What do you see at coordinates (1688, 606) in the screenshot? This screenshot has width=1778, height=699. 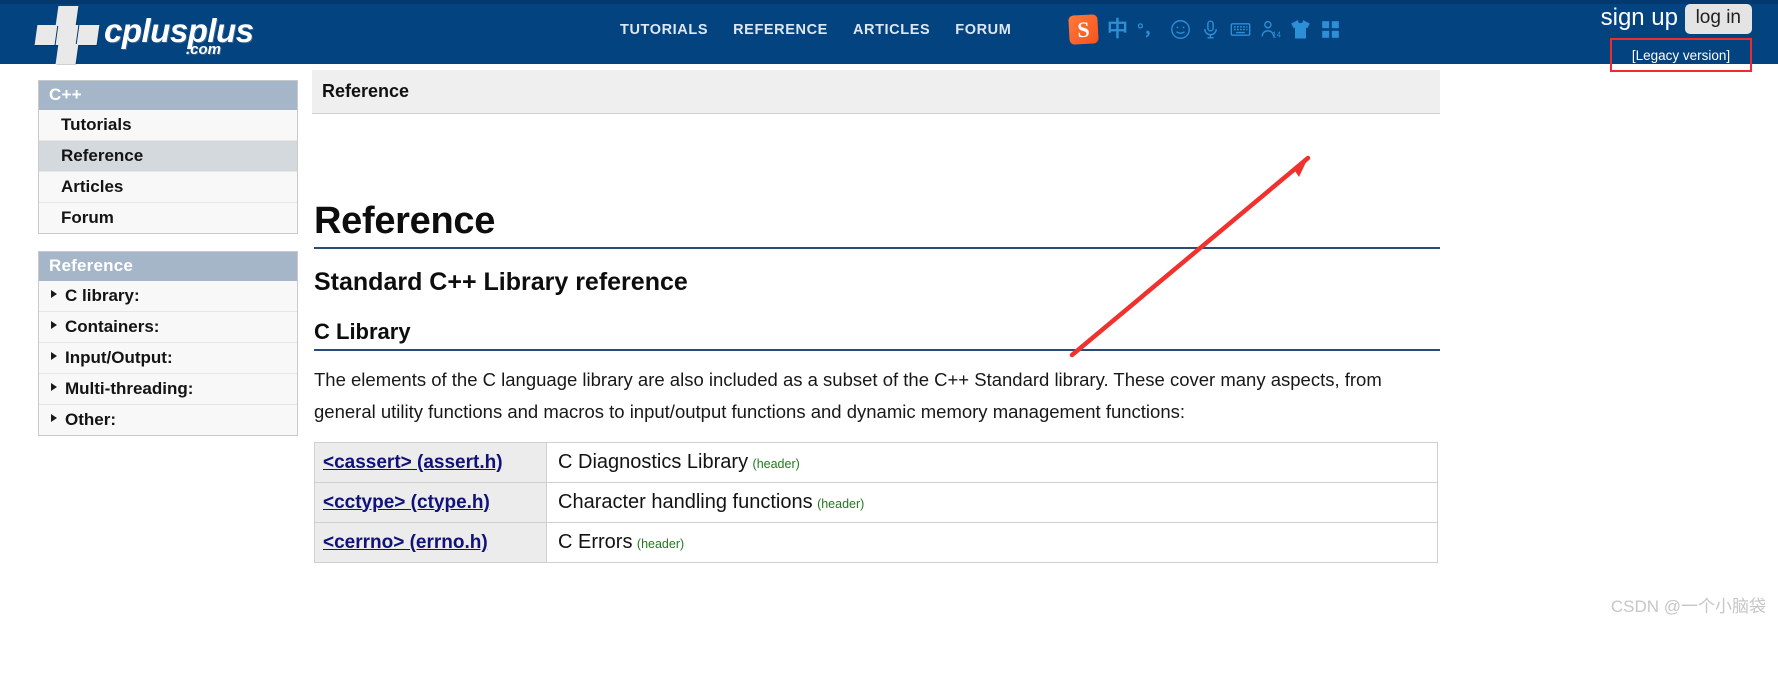 I see `csdn-watermark: CSDN @一个小脑袋` at bounding box center [1688, 606].